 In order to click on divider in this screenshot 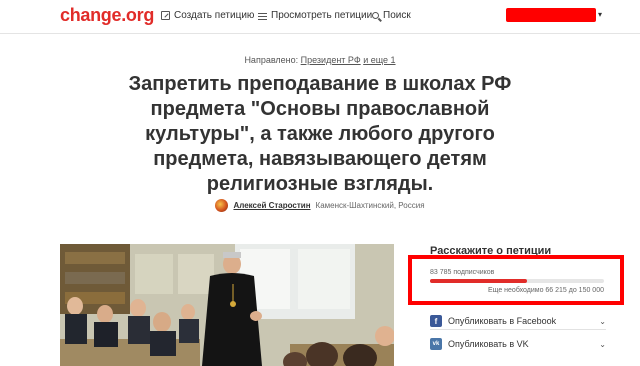, I will do `click(518, 329)`.